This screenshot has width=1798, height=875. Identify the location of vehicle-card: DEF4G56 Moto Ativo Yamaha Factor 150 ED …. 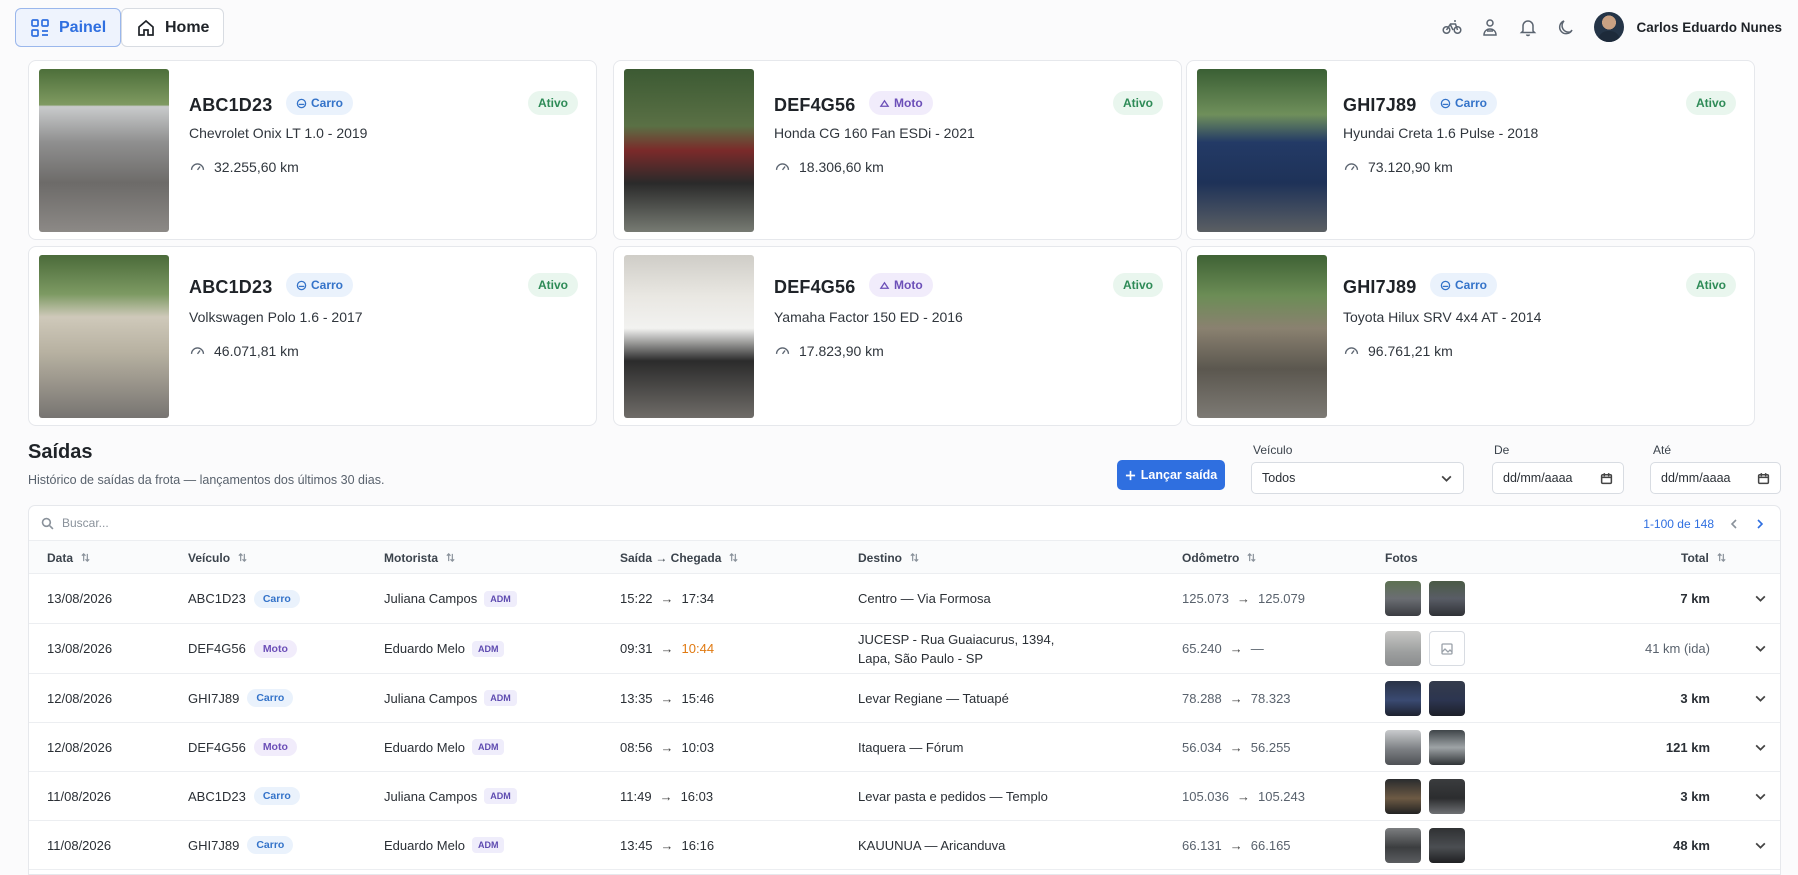
(897, 336).